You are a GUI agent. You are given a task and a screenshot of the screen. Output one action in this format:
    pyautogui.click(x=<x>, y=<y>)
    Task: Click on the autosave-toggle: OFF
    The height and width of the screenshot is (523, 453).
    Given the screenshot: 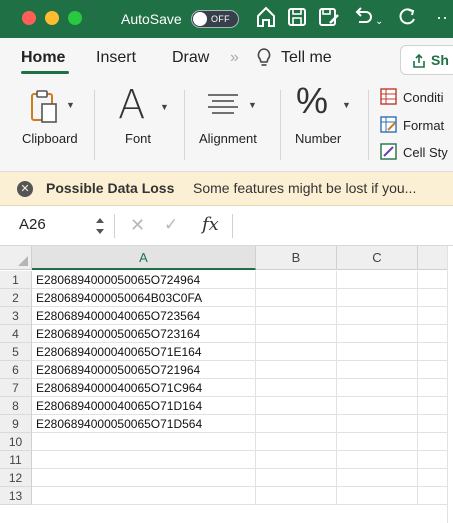 What is the action you would take?
    pyautogui.click(x=215, y=19)
    